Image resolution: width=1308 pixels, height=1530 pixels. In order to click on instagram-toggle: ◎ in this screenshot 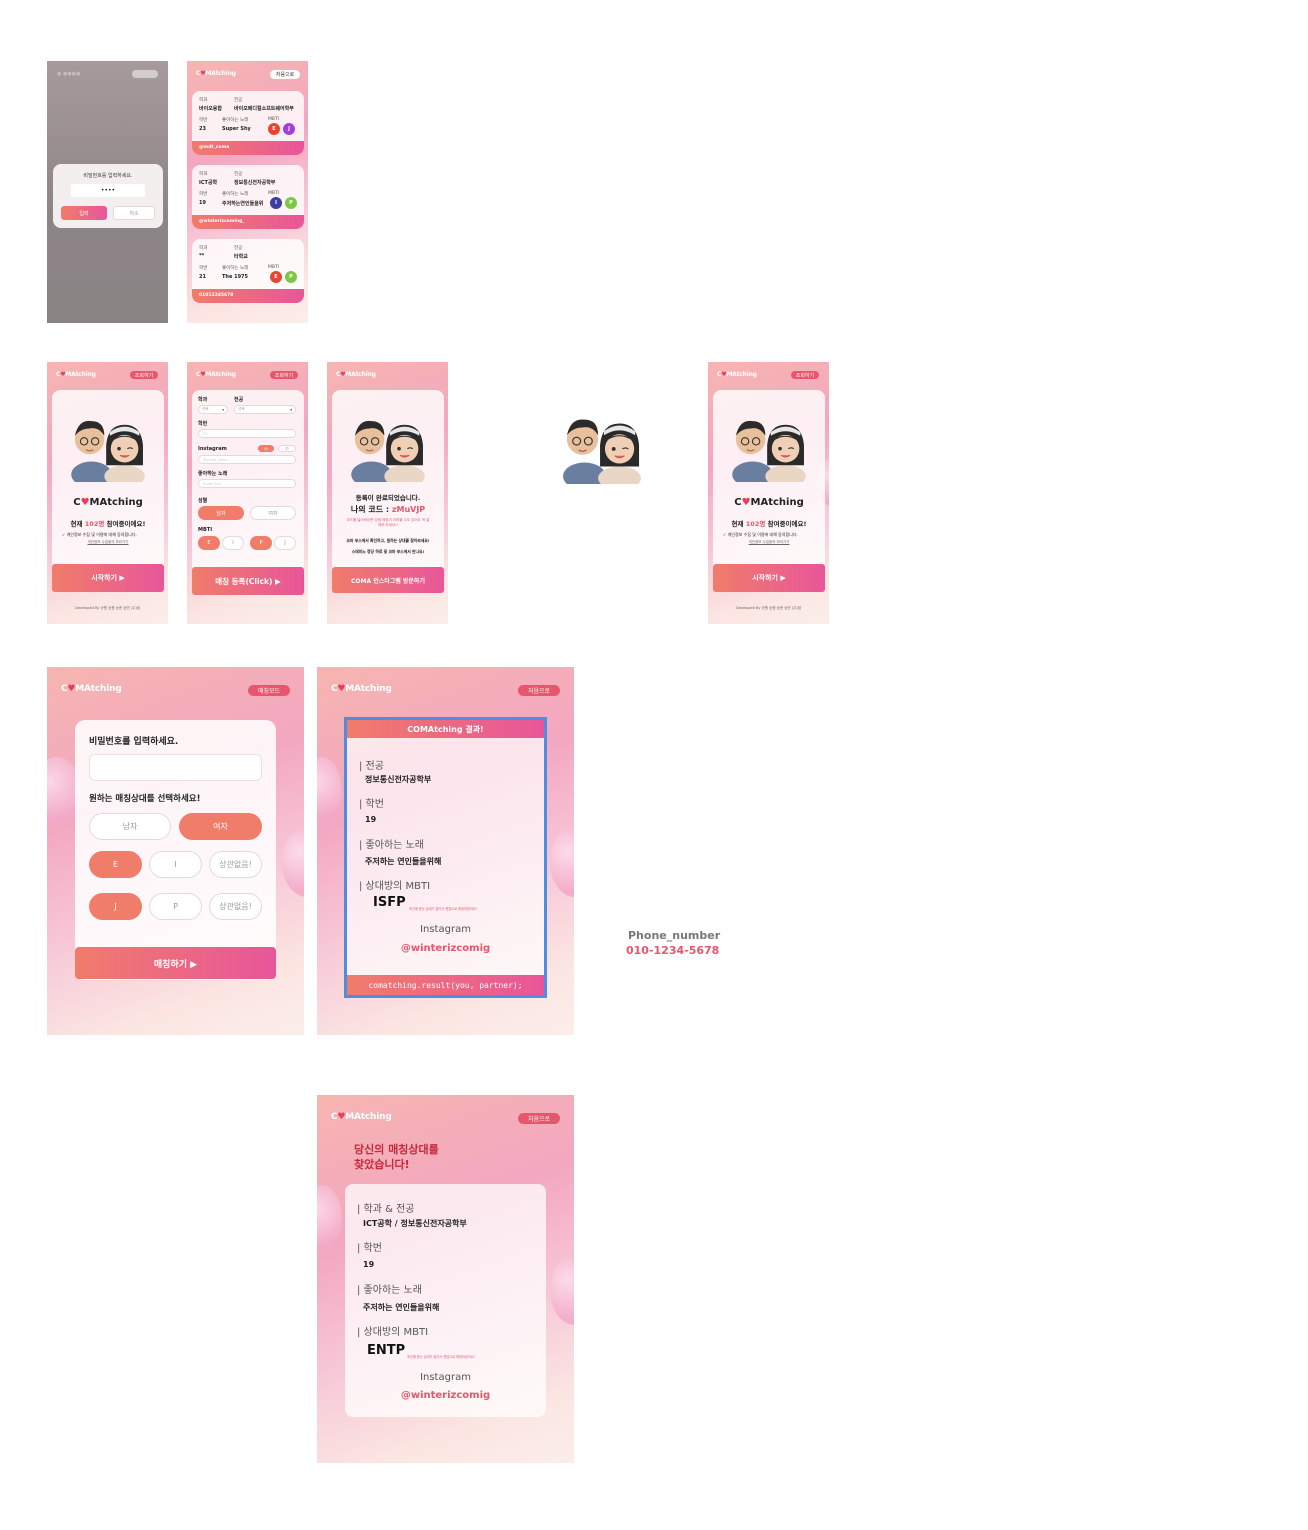, I will do `click(266, 448)`.